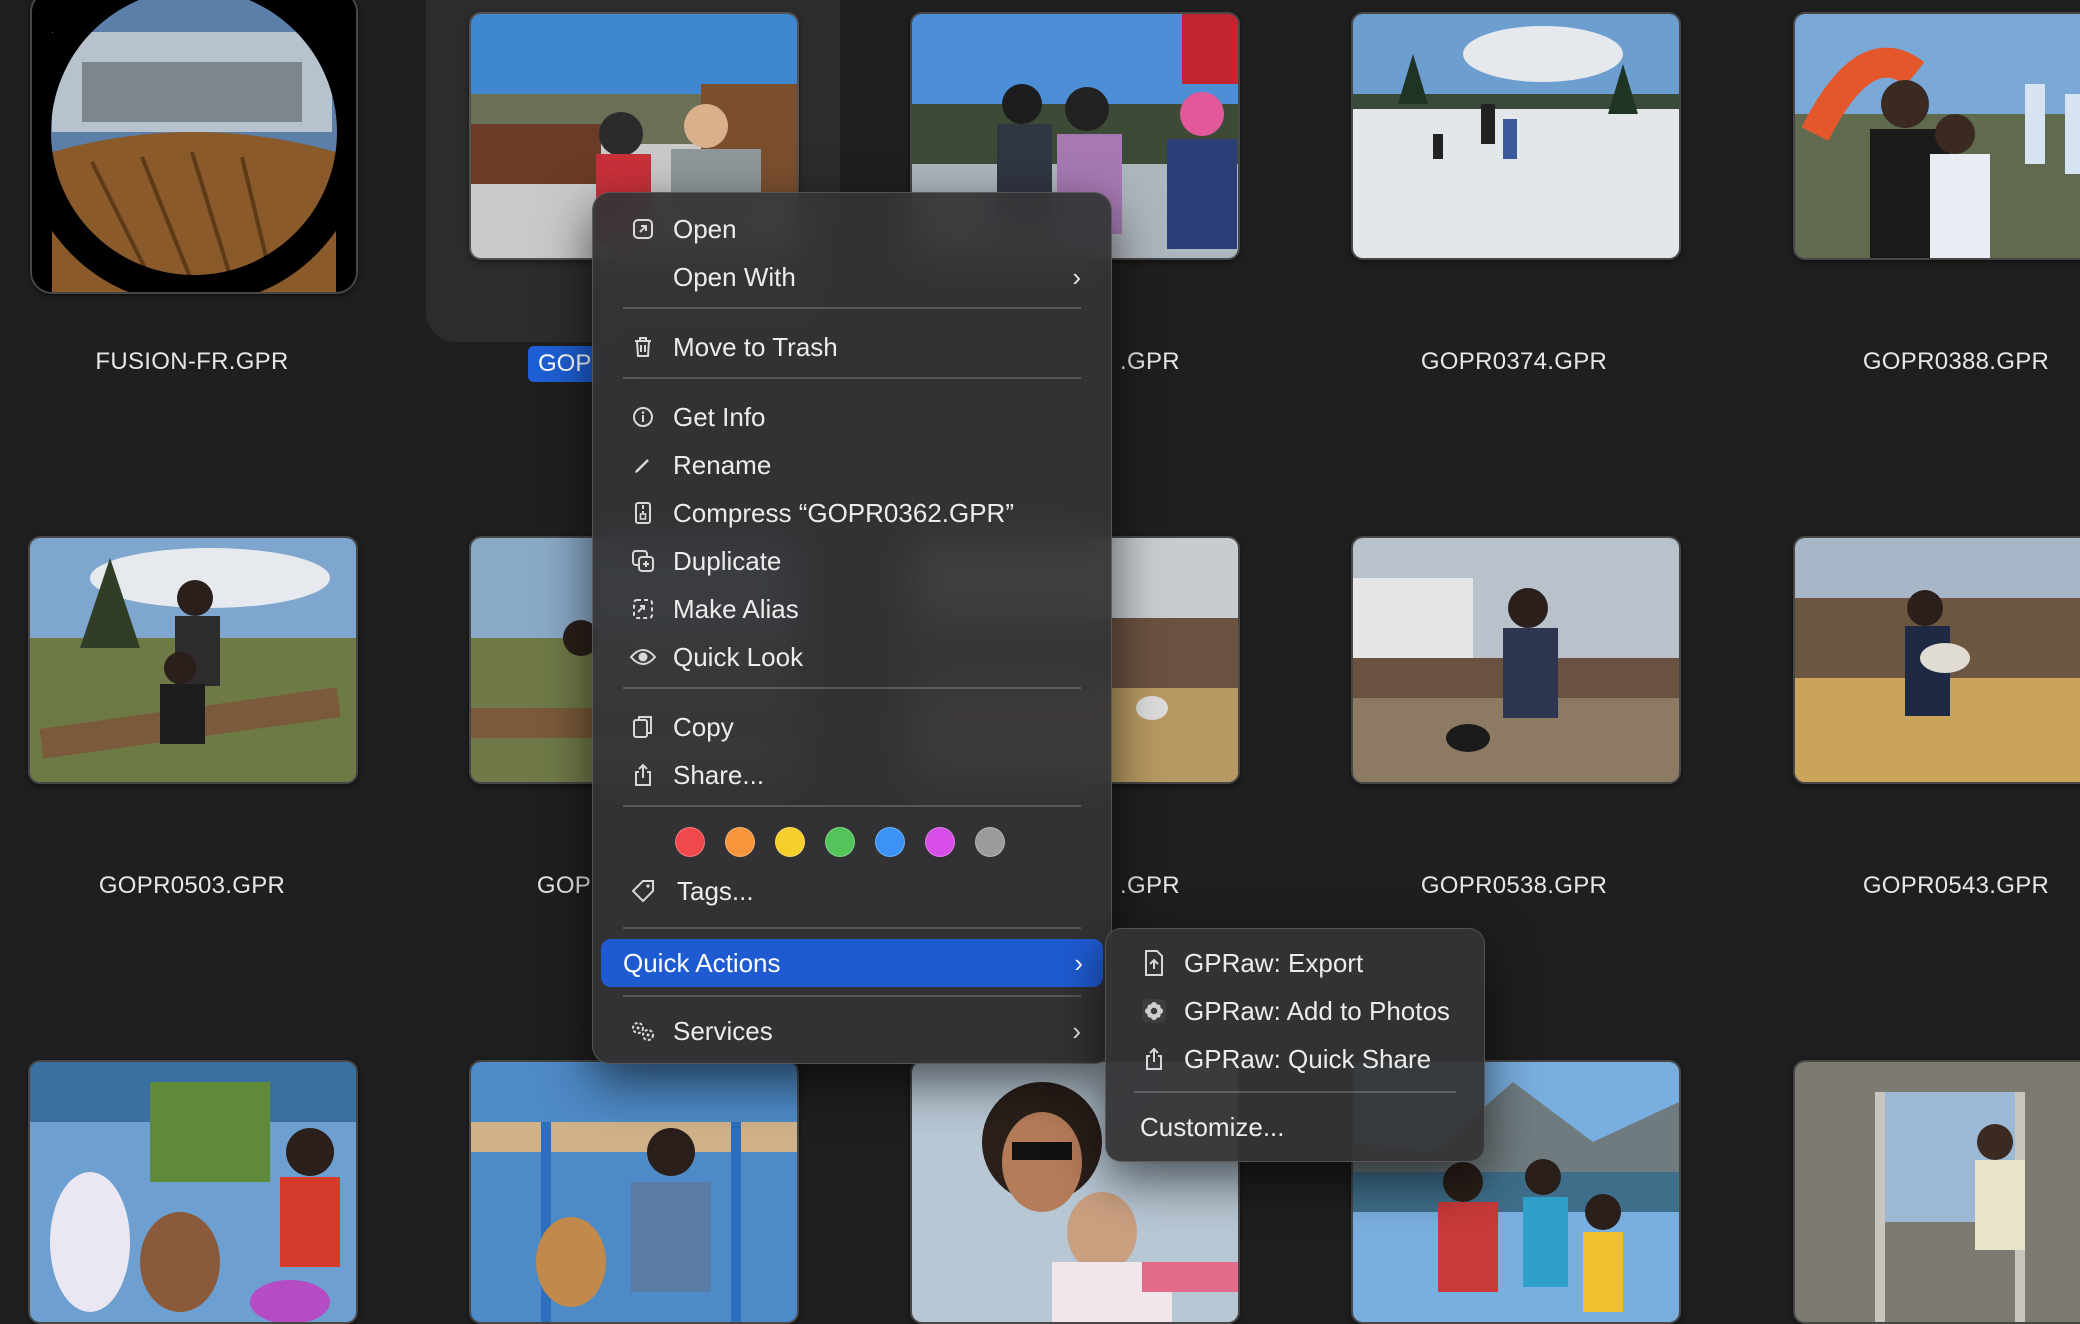  I want to click on menu-item-quick-look: Quick Look, so click(852, 657).